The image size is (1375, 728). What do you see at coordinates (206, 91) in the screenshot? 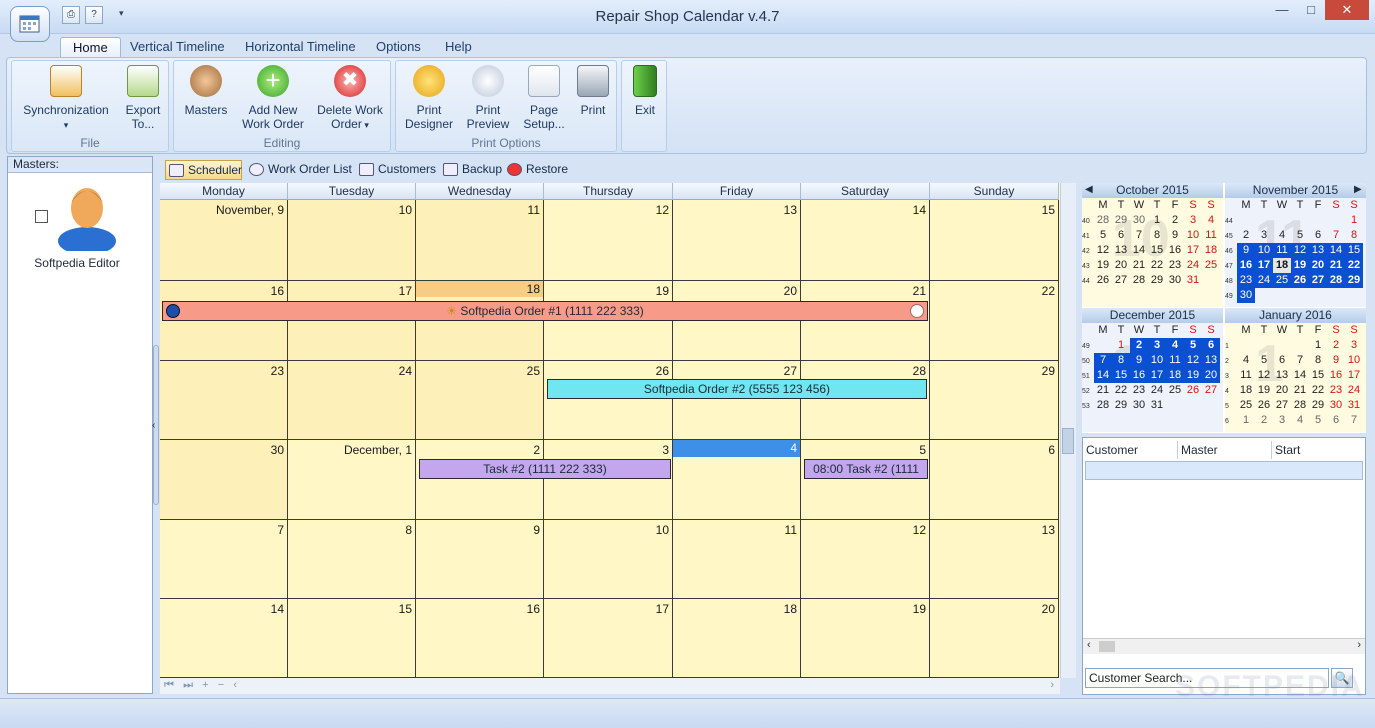
I see `masters-button: Masters` at bounding box center [206, 91].